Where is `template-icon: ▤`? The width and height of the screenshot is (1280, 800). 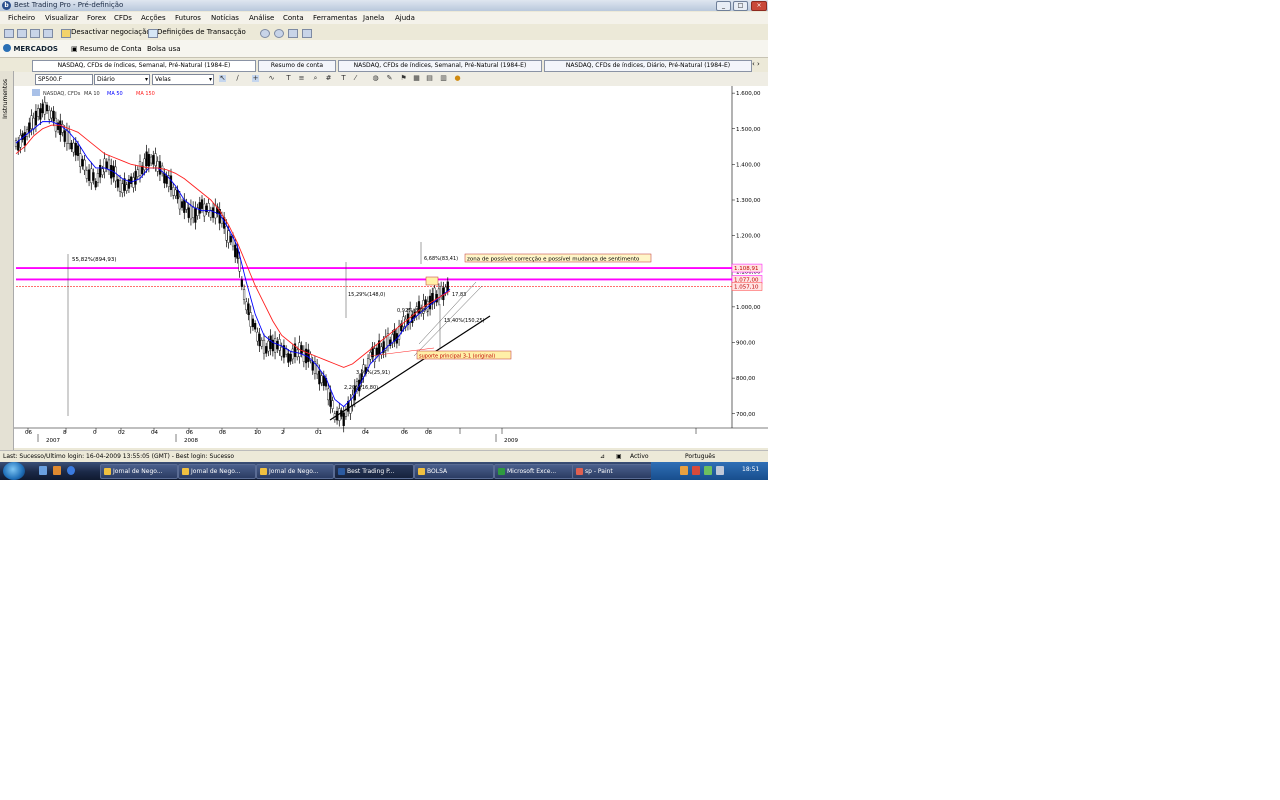
template-icon: ▤ is located at coordinates (429, 78).